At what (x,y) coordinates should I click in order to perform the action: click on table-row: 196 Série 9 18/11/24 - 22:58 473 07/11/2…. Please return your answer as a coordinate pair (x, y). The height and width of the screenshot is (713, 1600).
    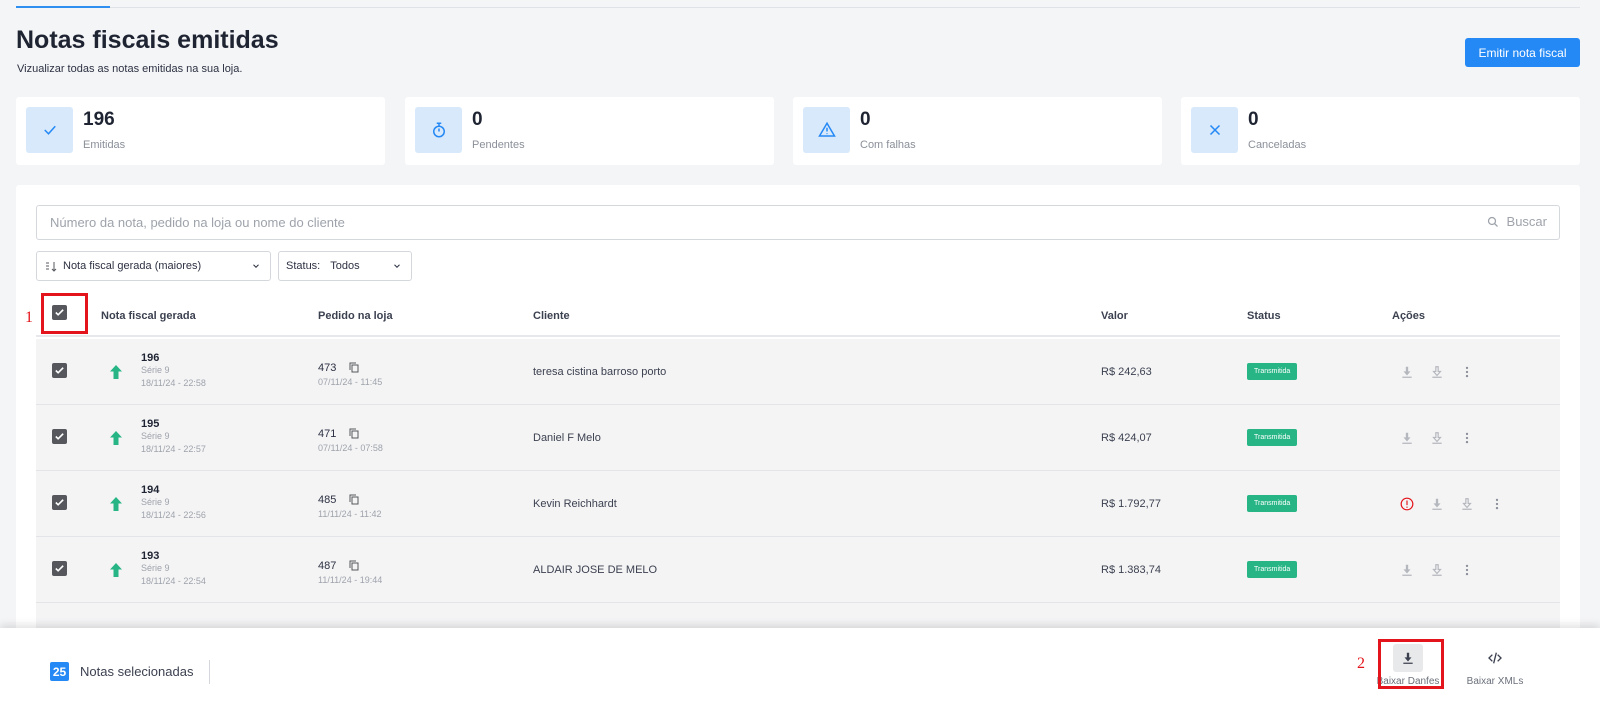
    Looking at the image, I should click on (798, 372).